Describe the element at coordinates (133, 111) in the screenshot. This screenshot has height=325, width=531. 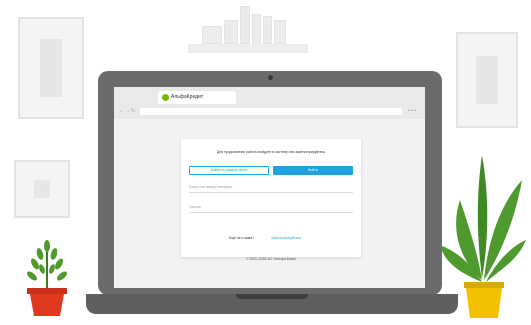
I see `reload-icon: ↻` at that location.